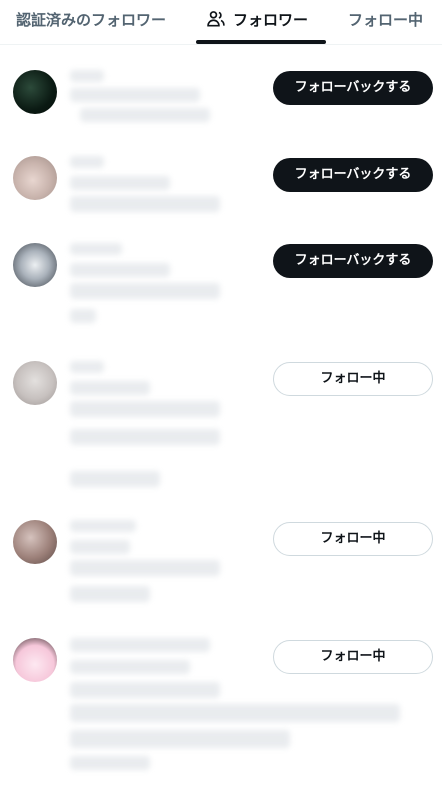  I want to click on tab-following-label: フォロー中, so click(386, 20).